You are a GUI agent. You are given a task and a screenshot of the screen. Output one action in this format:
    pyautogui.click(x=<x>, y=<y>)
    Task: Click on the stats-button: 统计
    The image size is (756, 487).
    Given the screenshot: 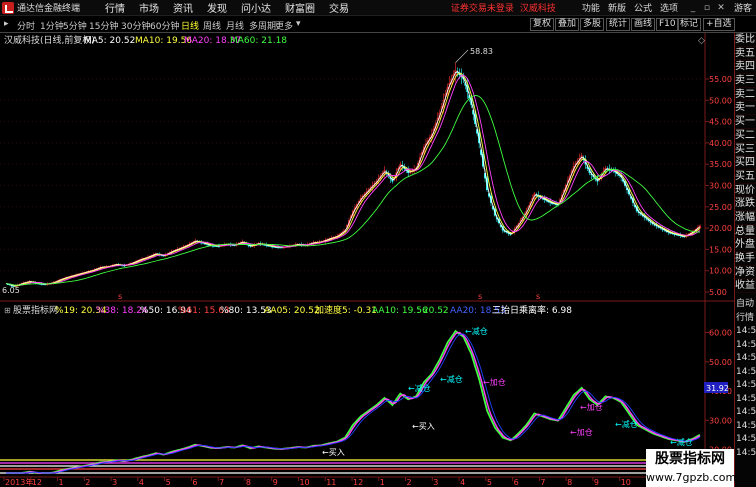 What is the action you would take?
    pyautogui.click(x=618, y=24)
    